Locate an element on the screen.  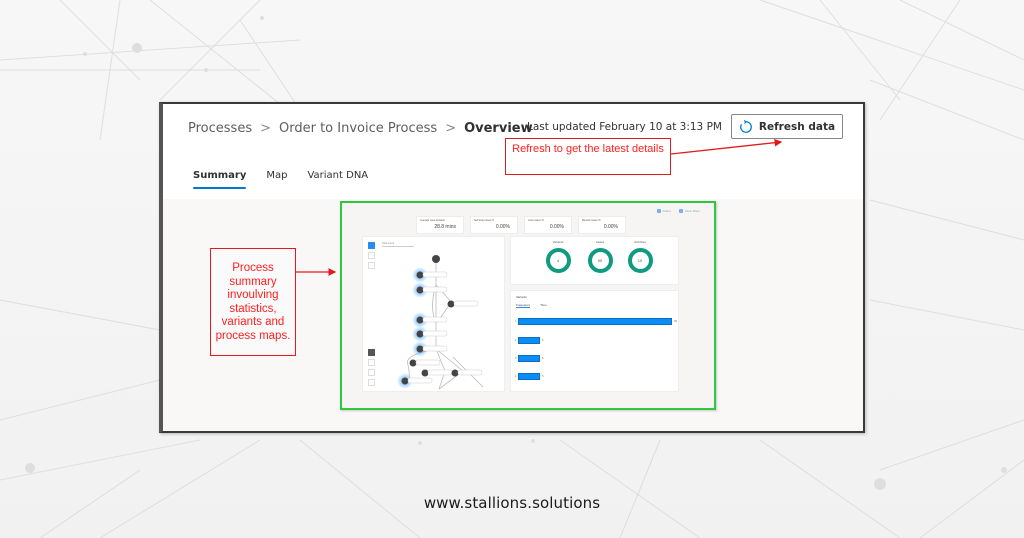
kpi-label: Average case duration is located at coordinates (432, 220).